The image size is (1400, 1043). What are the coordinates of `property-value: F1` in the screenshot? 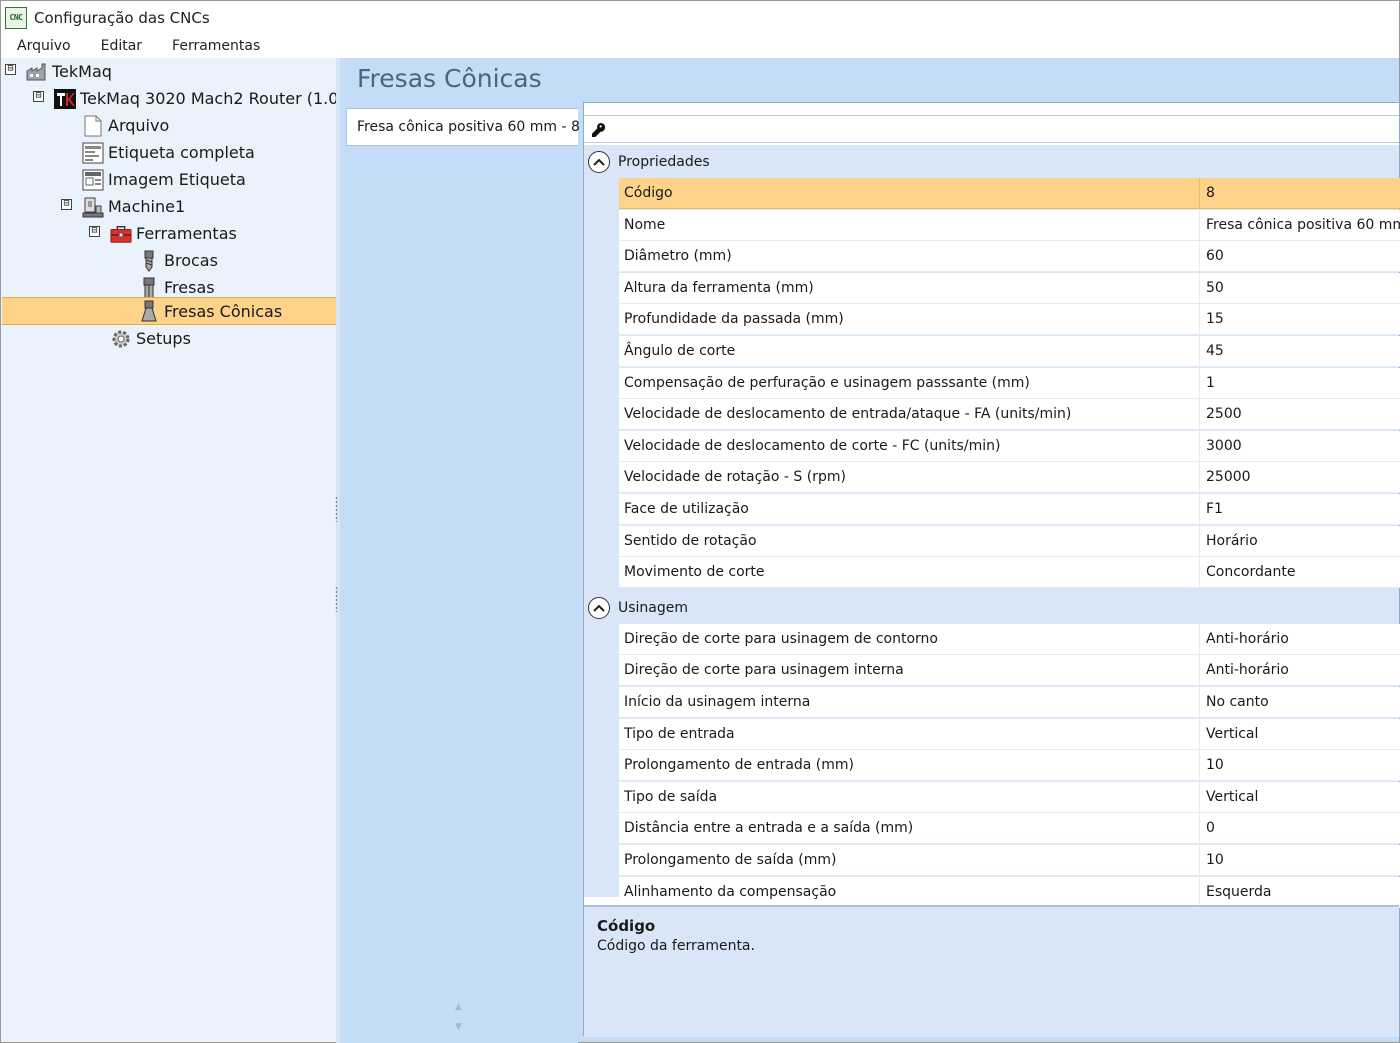 It's located at (1299, 509).